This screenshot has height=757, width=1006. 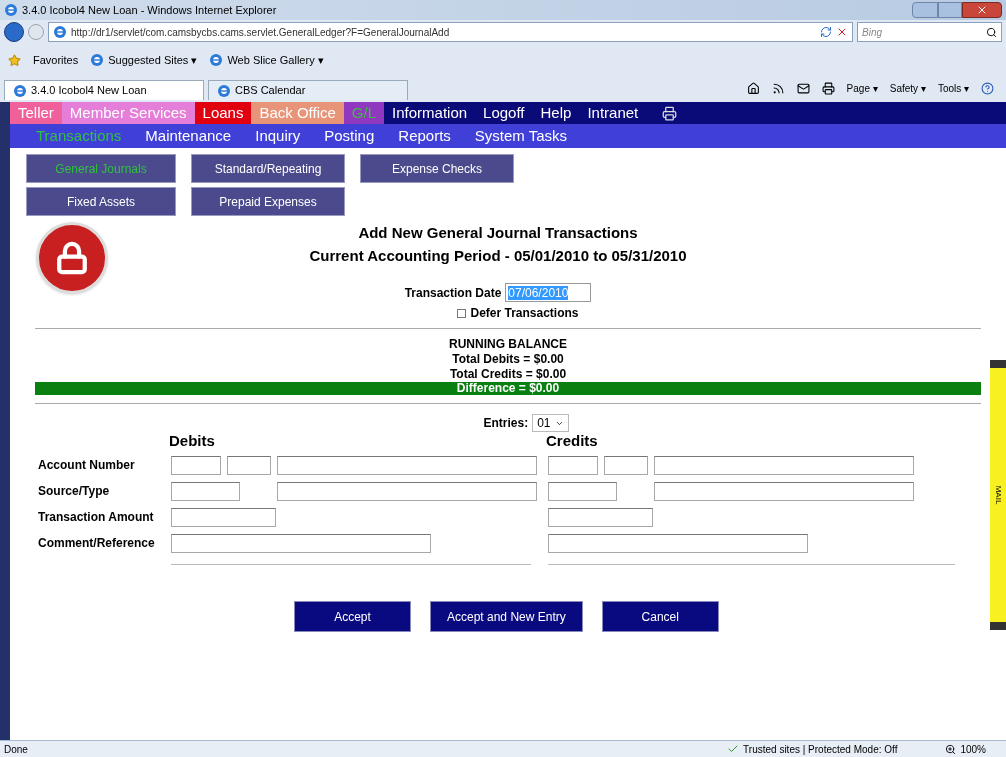 I want to click on close-icon, so click(x=982, y=10).